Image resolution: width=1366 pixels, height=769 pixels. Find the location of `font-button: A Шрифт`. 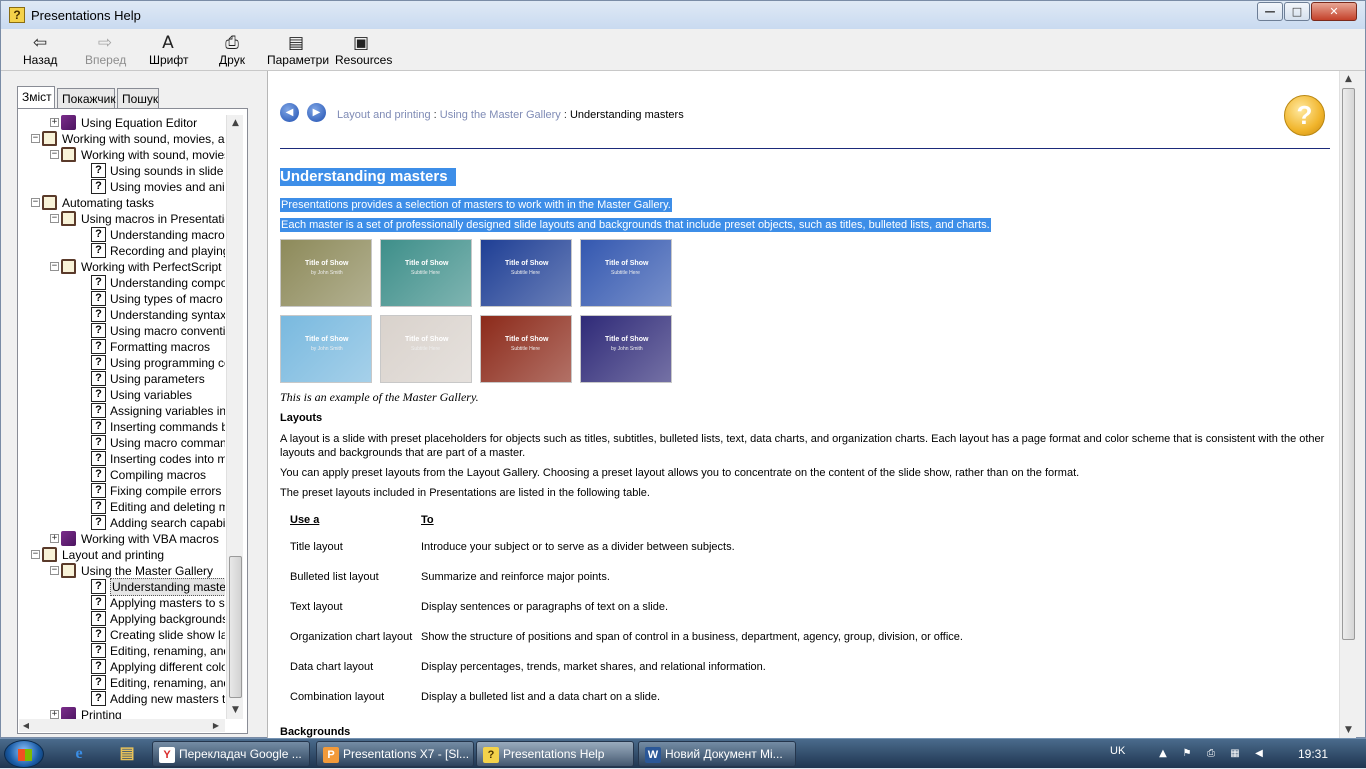

font-button: A Шрифт is located at coordinates (168, 50).